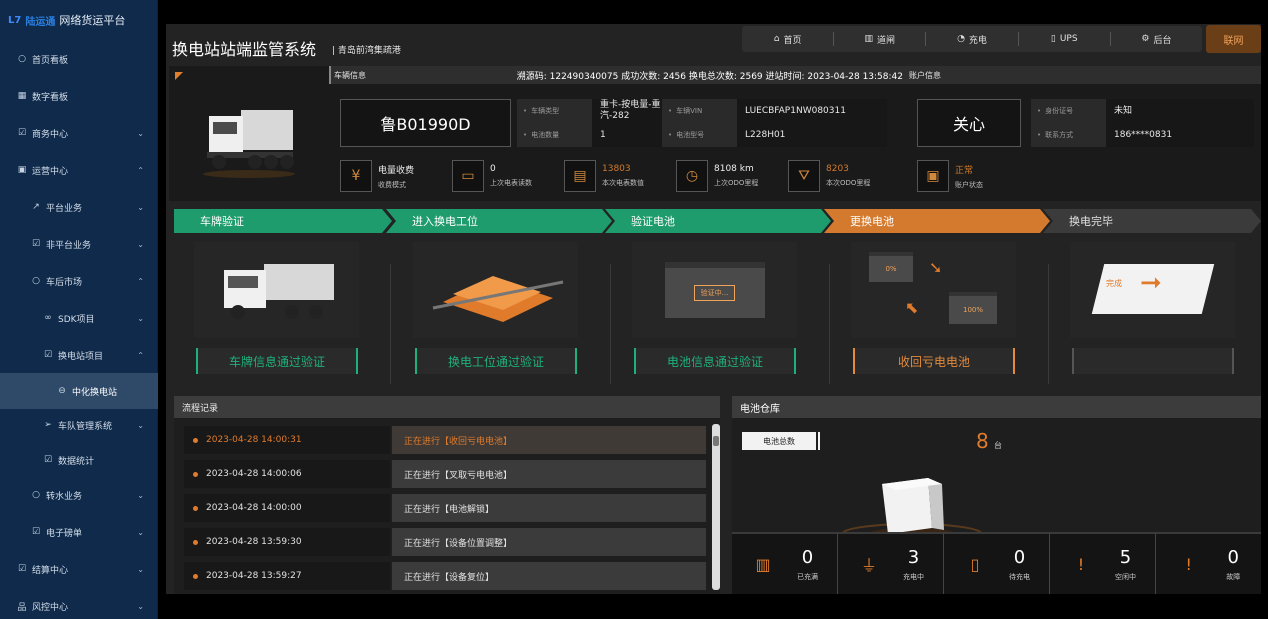 The width and height of the screenshot is (1268, 619). Describe the element at coordinates (69, 245) in the screenshot. I see `sidebar-item-label: 非平台业务` at that location.